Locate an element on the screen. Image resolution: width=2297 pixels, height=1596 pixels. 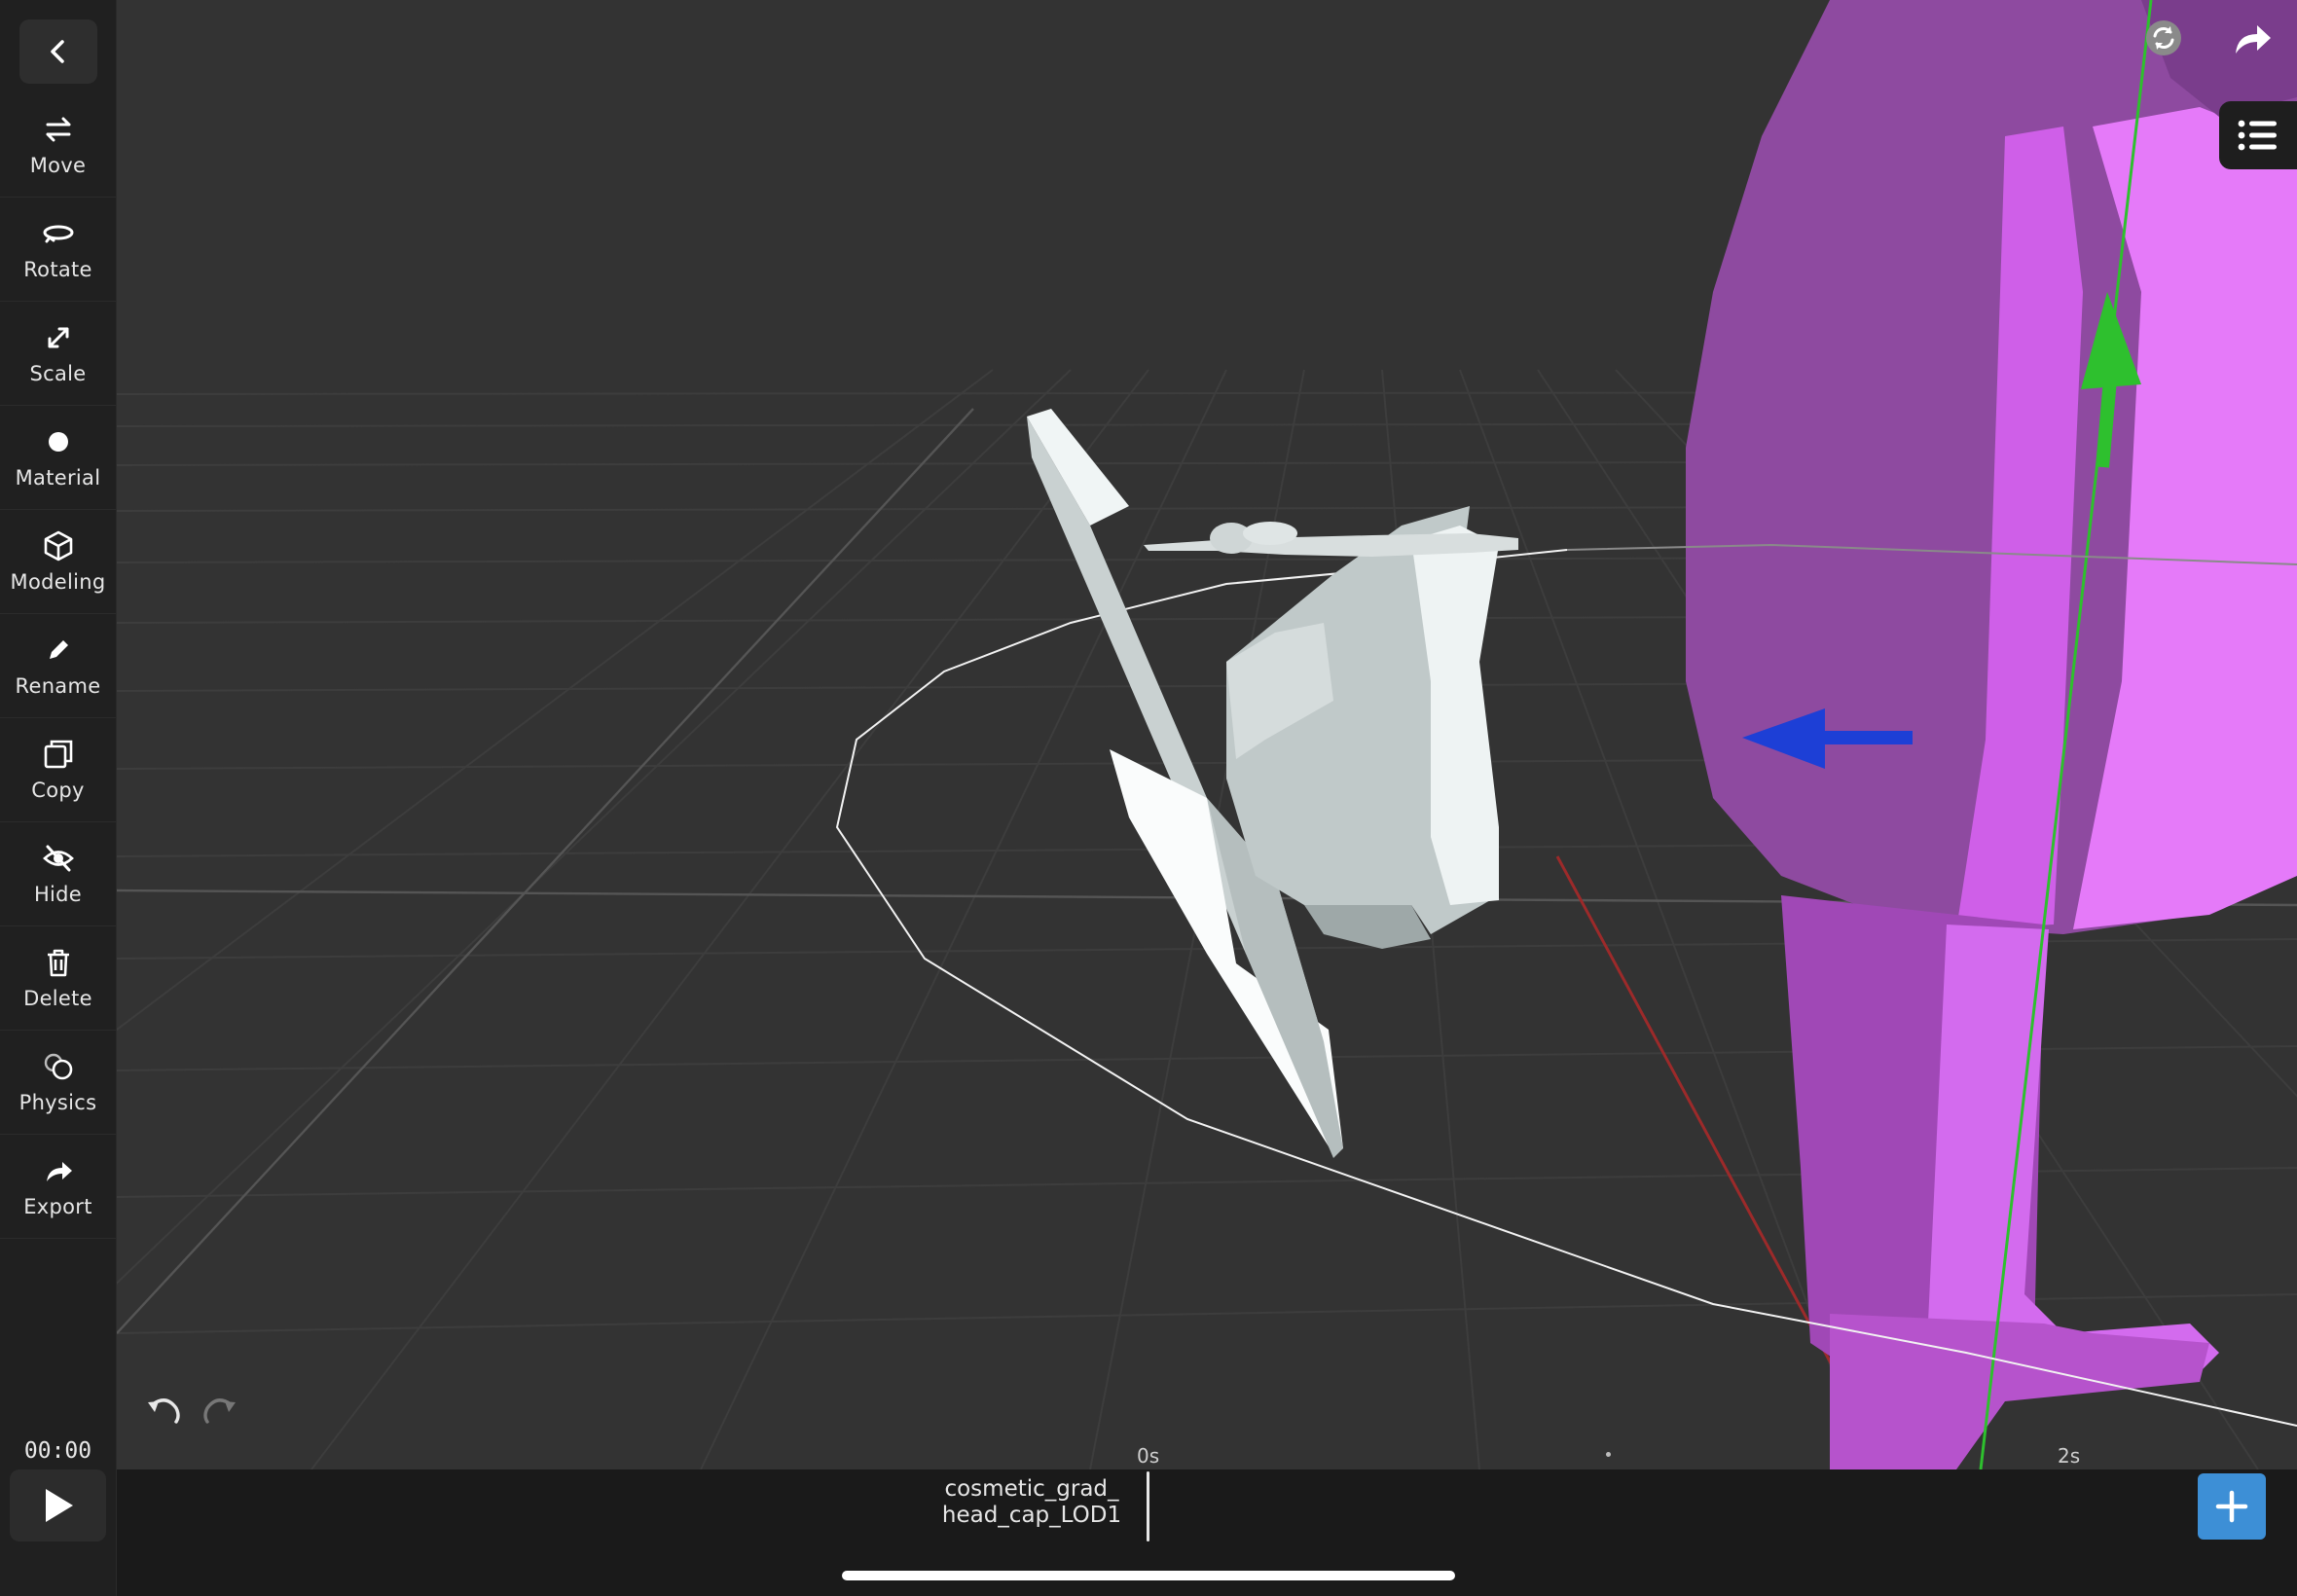
scale-tool-label: Scale is located at coordinates (58, 373).